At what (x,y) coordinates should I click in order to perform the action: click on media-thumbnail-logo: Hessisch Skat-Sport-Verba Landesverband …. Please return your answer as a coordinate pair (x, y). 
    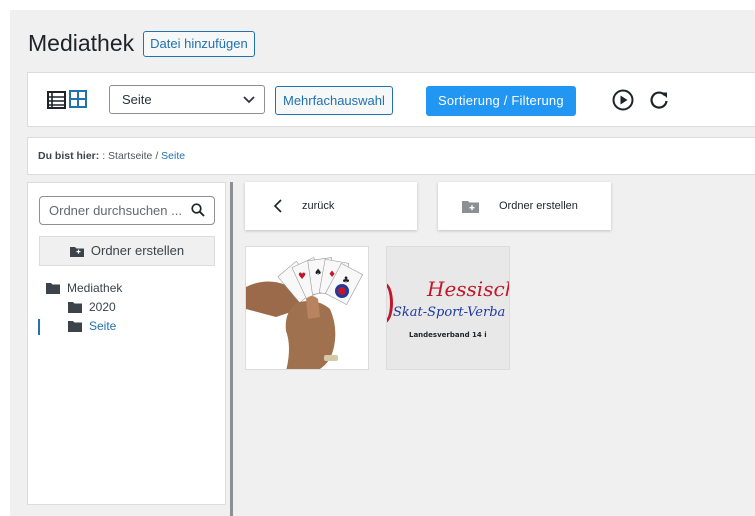
    Looking at the image, I should click on (448, 308).